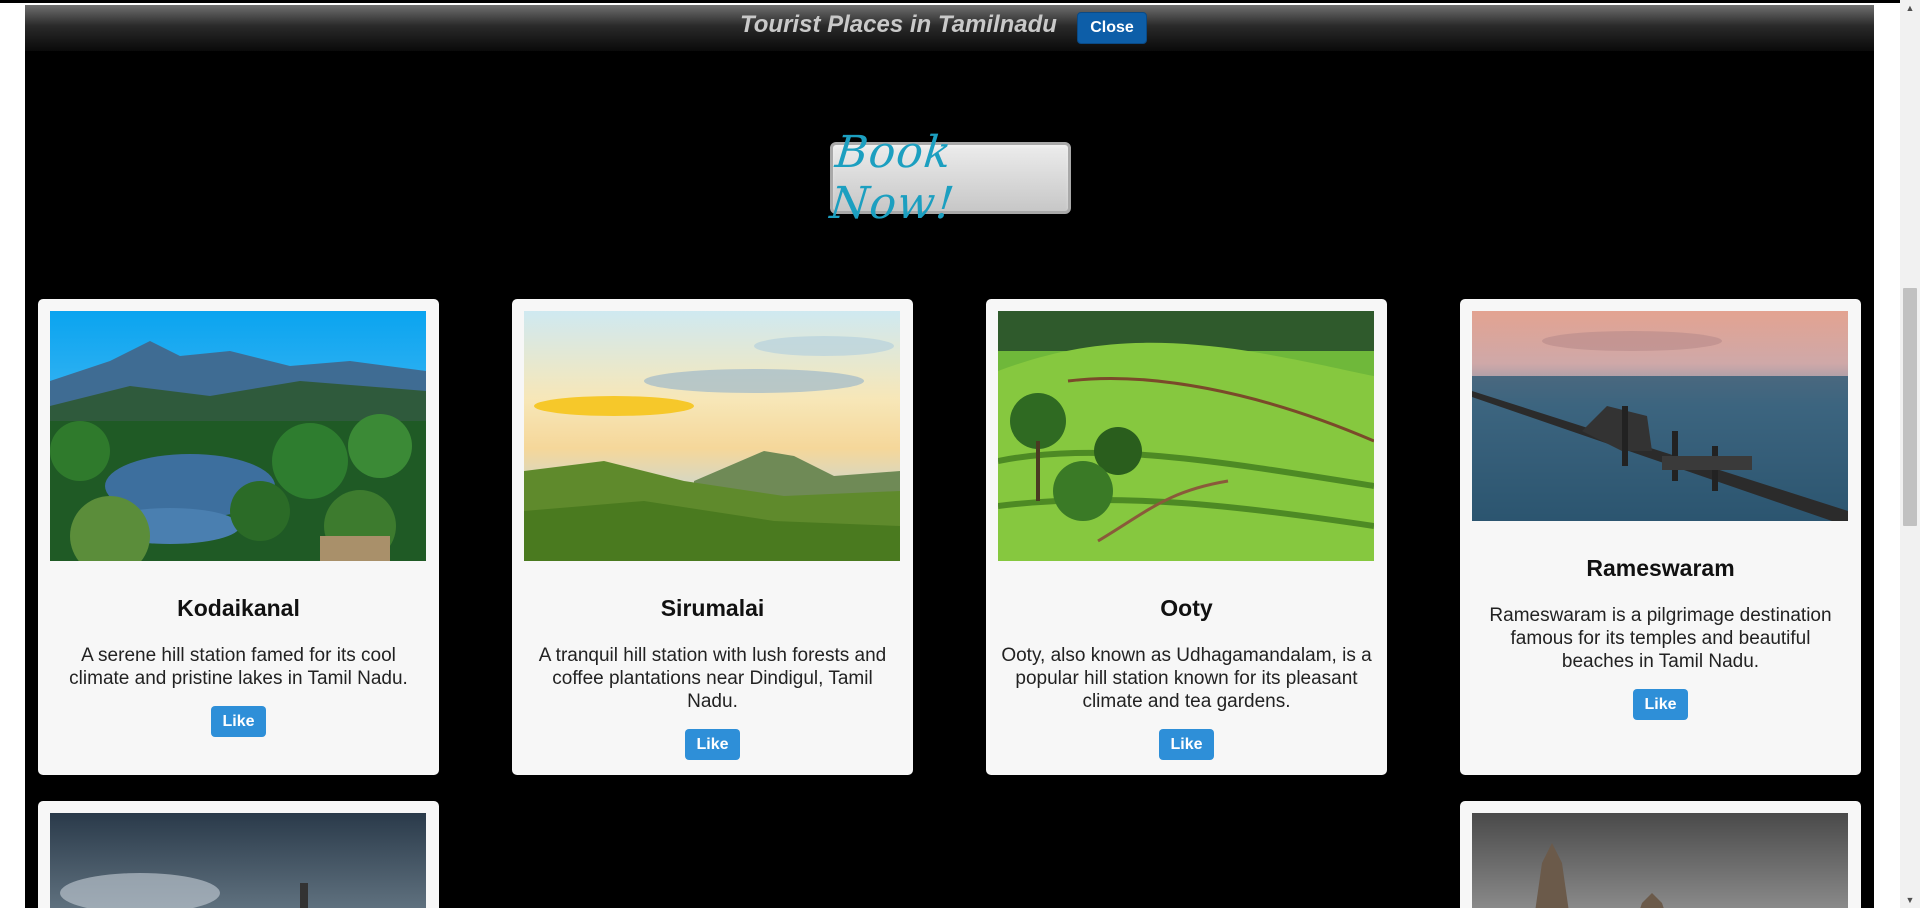 The height and width of the screenshot is (908, 1920). What do you see at coordinates (892, 178) in the screenshot?
I see `book-now-label: Book Now!` at bounding box center [892, 178].